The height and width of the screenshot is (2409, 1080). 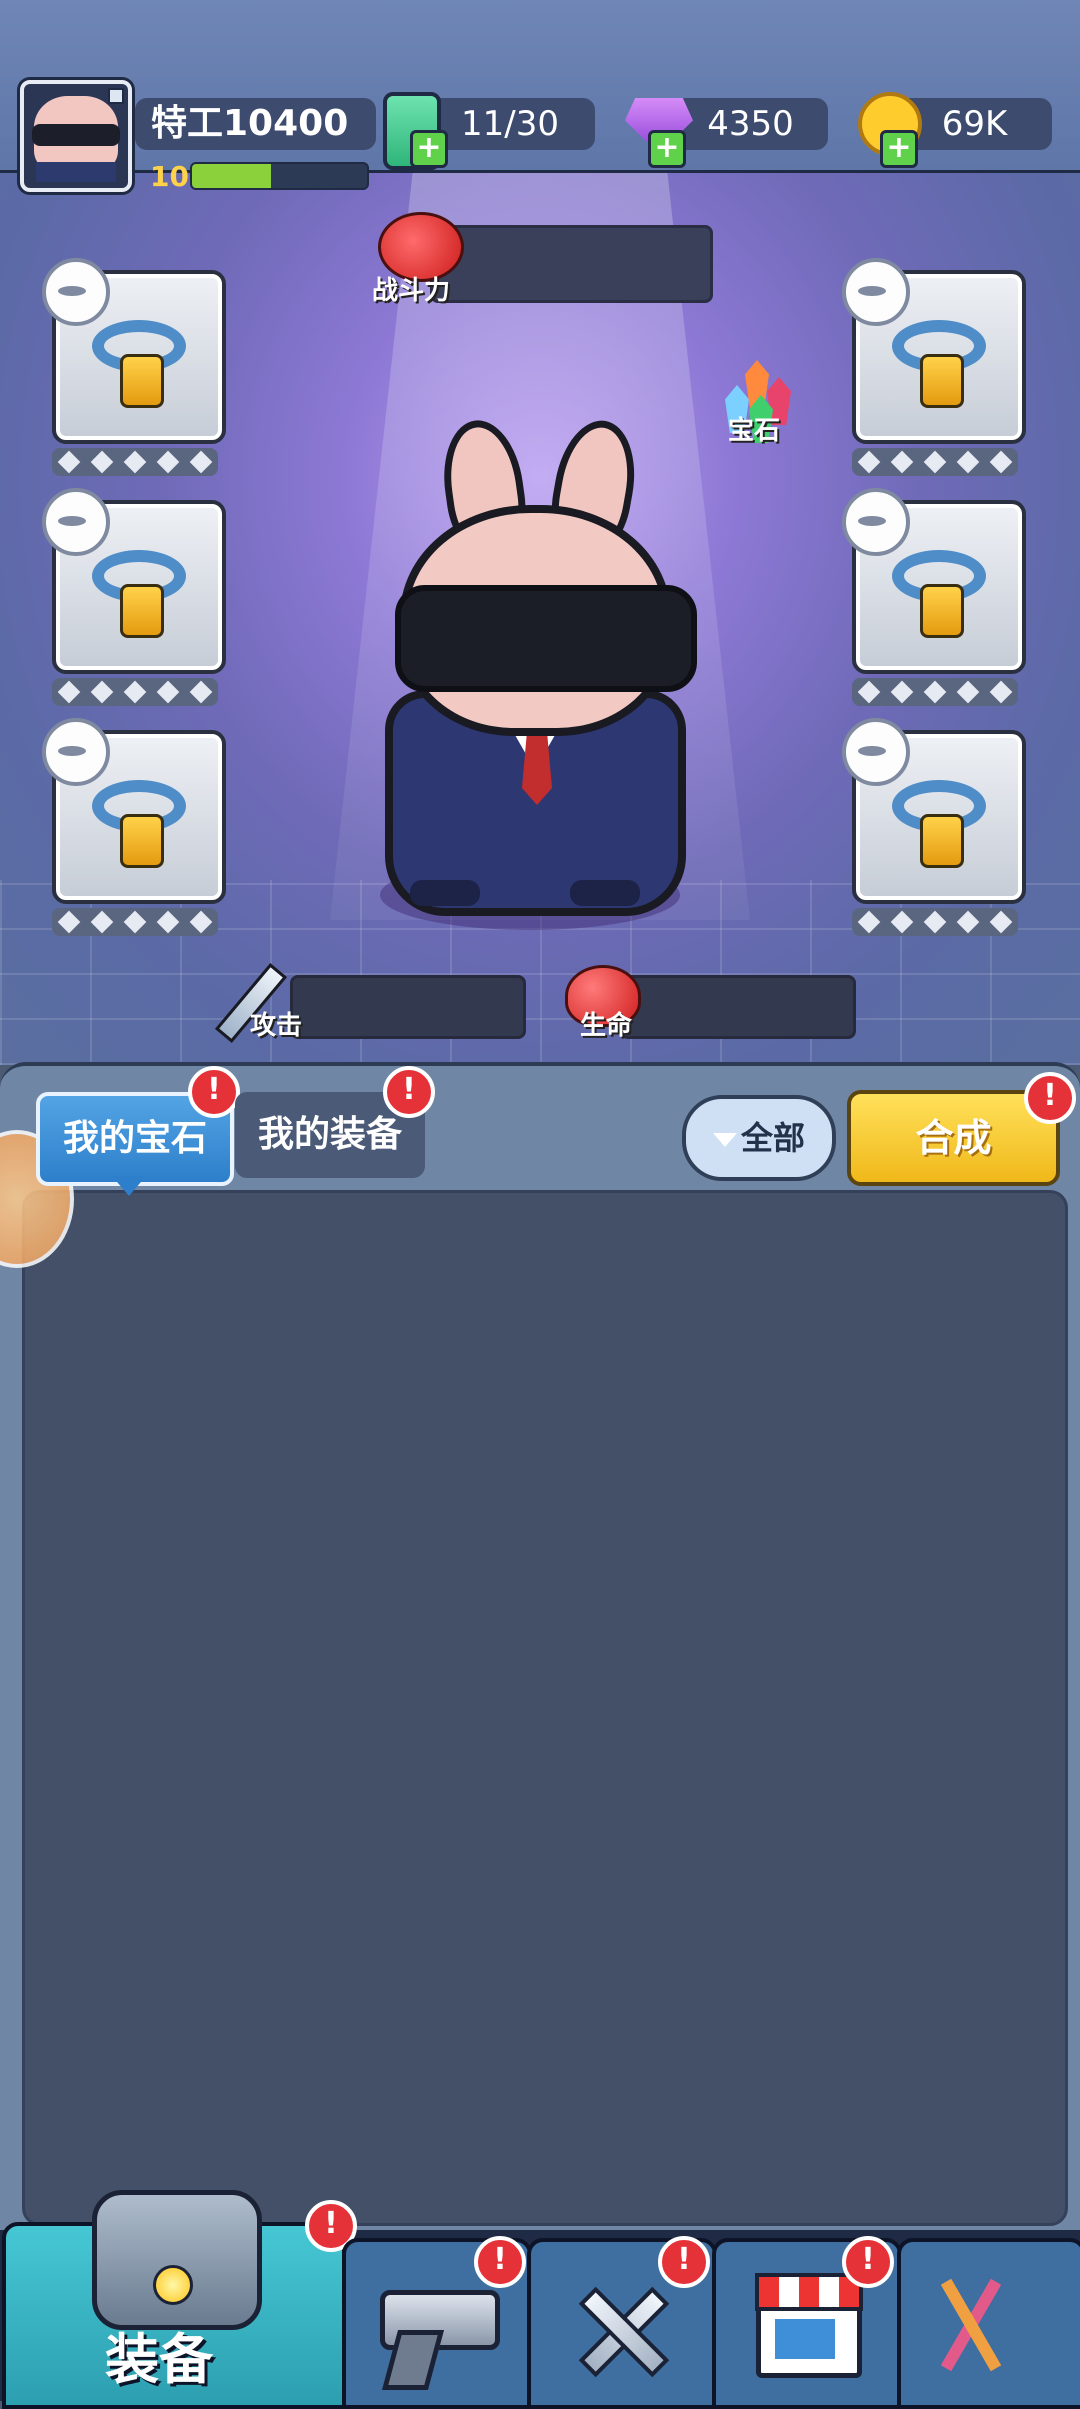 I want to click on player-avatar, so click(x=76, y=136).